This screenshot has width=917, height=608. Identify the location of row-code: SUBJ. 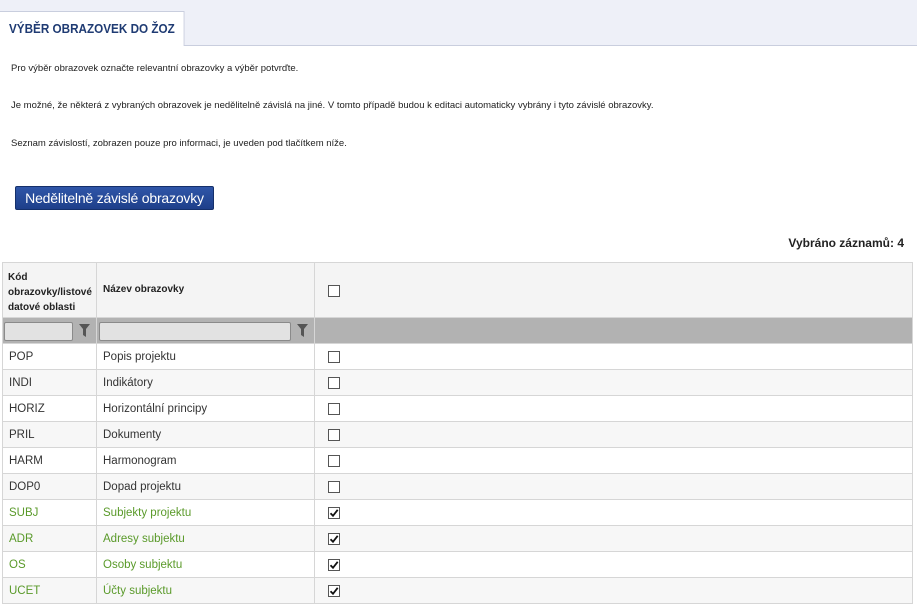
(24, 513).